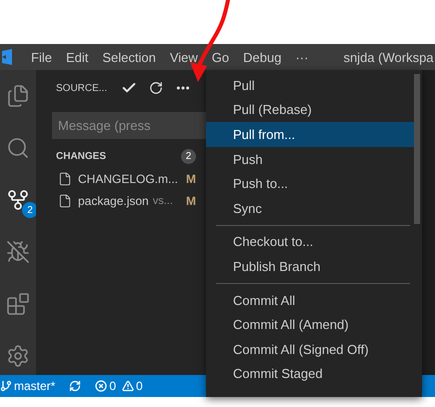 The height and width of the screenshot is (407, 435). What do you see at coordinates (262, 57) in the screenshot?
I see `menu-bar-item: Debug` at bounding box center [262, 57].